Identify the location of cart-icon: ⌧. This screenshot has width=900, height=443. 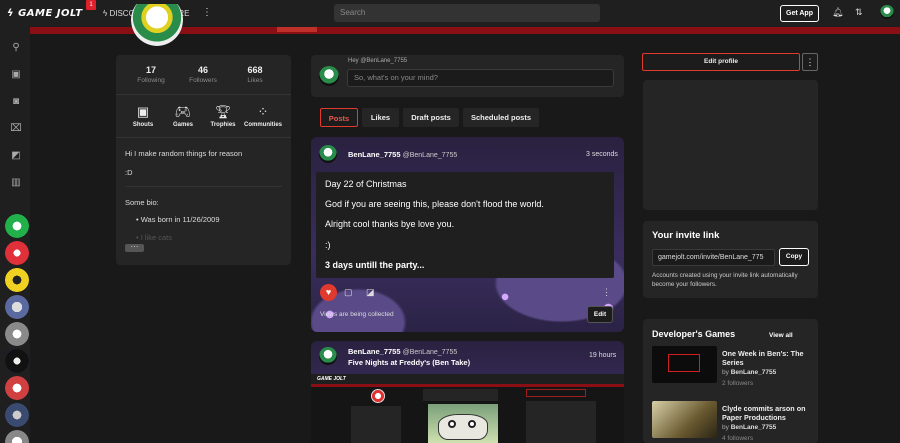
(16, 129).